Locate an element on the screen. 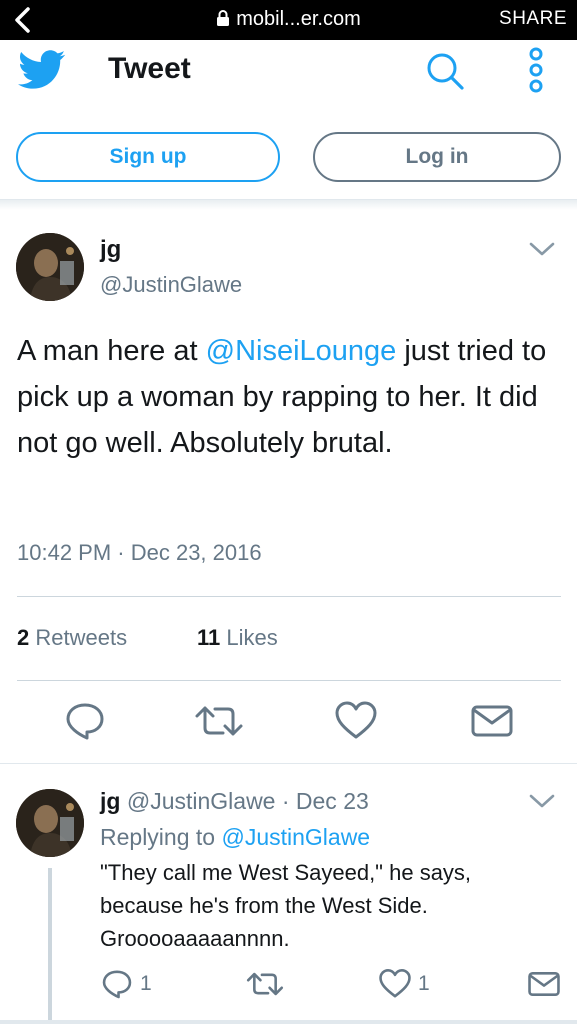 The width and height of the screenshot is (577, 1024). like-count: 1 is located at coordinates (424, 983).